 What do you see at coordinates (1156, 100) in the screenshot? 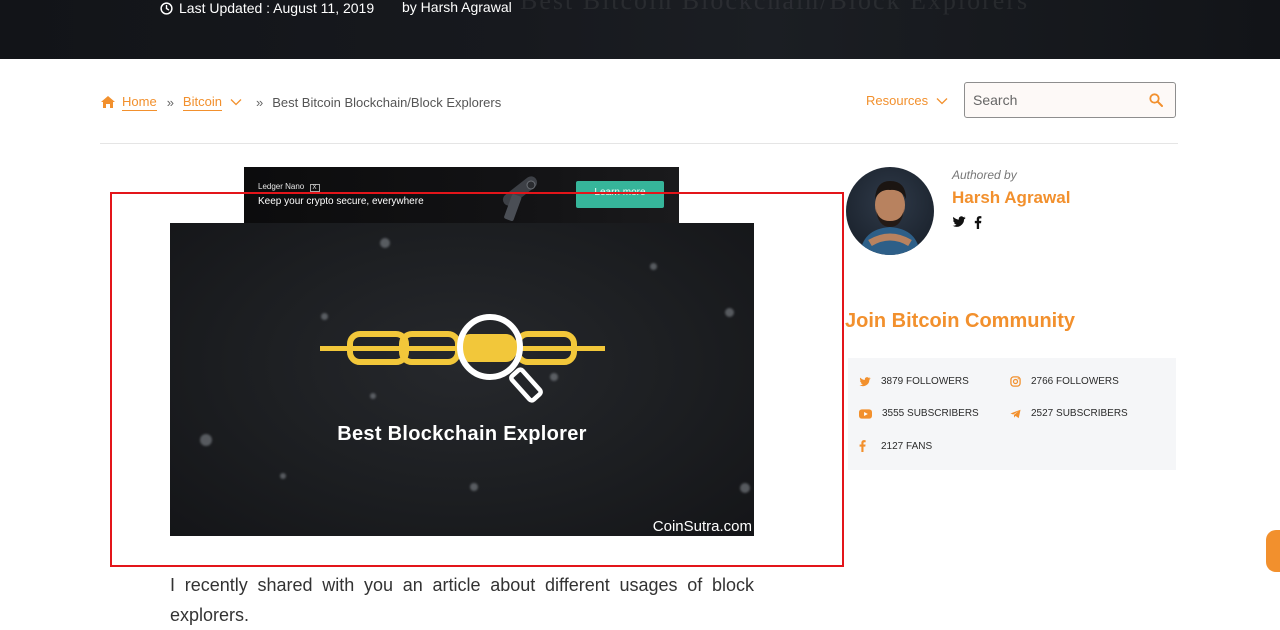
I see `search-icon` at bounding box center [1156, 100].